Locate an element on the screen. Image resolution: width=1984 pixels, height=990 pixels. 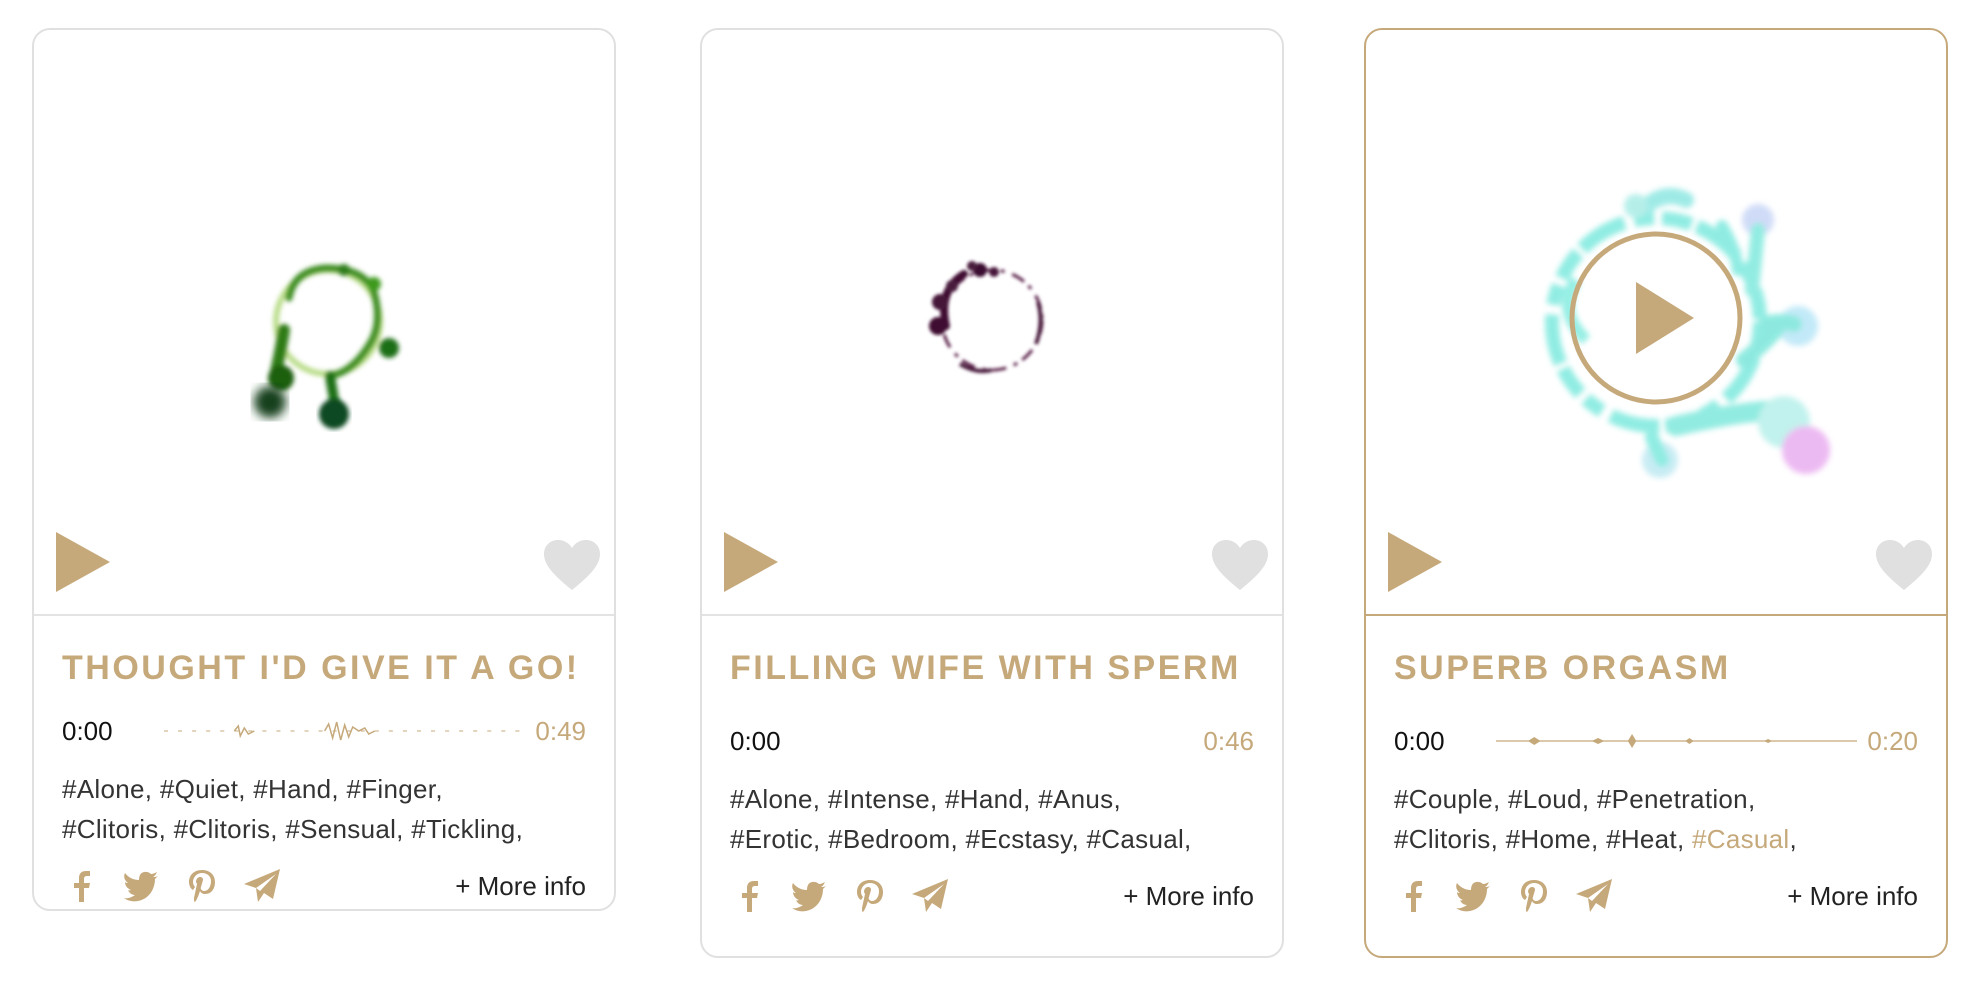
tag: #Finger is located at coordinates (390, 789).